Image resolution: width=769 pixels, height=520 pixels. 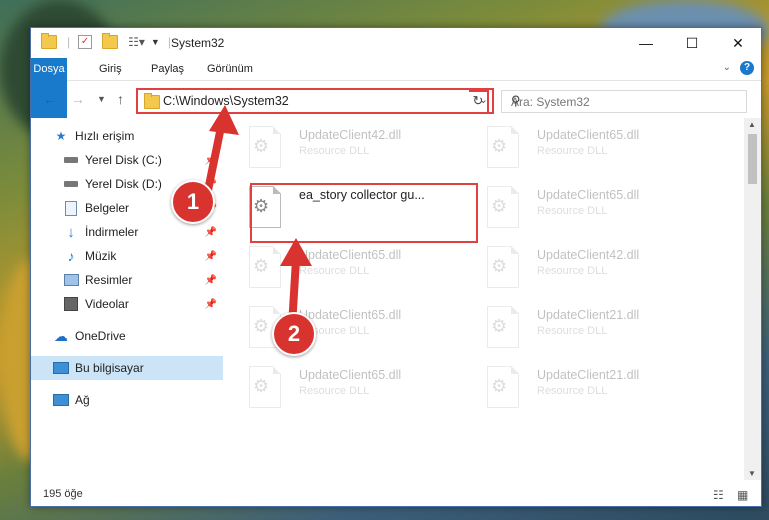 What do you see at coordinates (747, 68) in the screenshot?
I see `help-icon: ?` at bounding box center [747, 68].